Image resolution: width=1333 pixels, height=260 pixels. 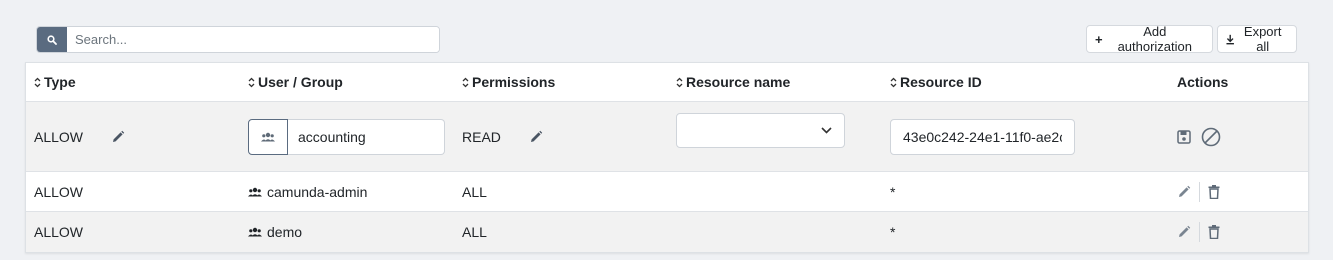 I want to click on save-icon, so click(x=1184, y=136).